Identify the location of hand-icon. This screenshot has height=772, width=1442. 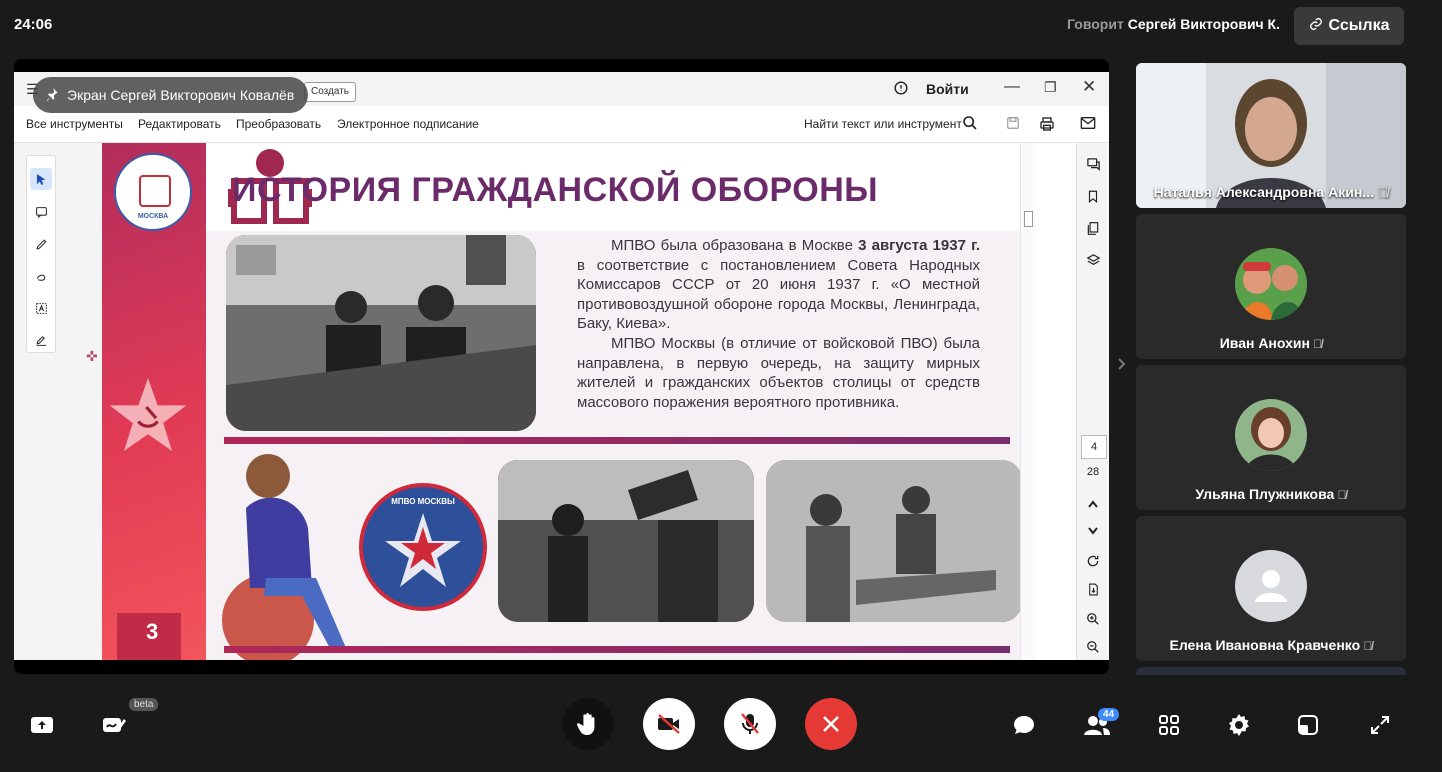
(586, 724).